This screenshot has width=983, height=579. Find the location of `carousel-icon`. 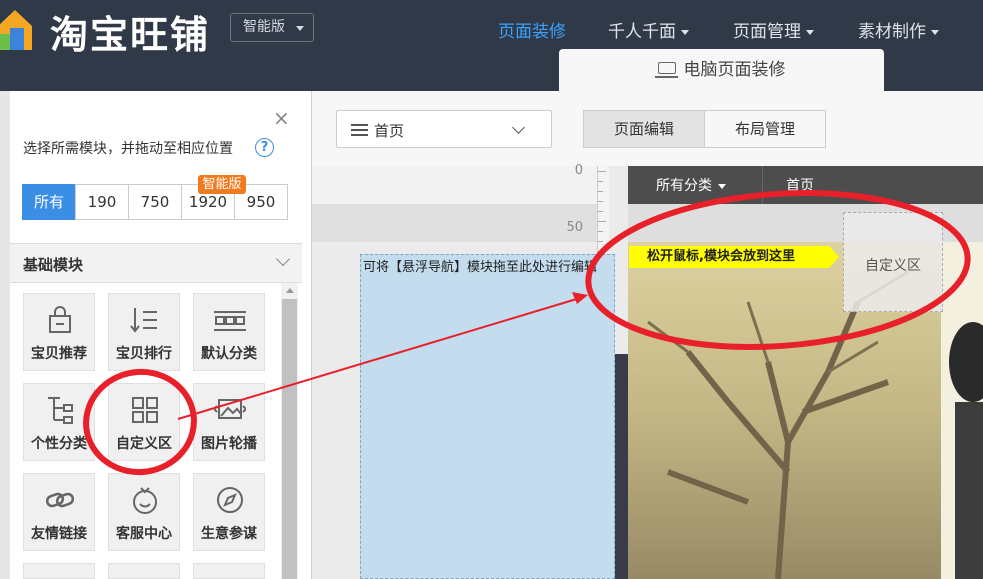

carousel-icon is located at coordinates (230, 410).